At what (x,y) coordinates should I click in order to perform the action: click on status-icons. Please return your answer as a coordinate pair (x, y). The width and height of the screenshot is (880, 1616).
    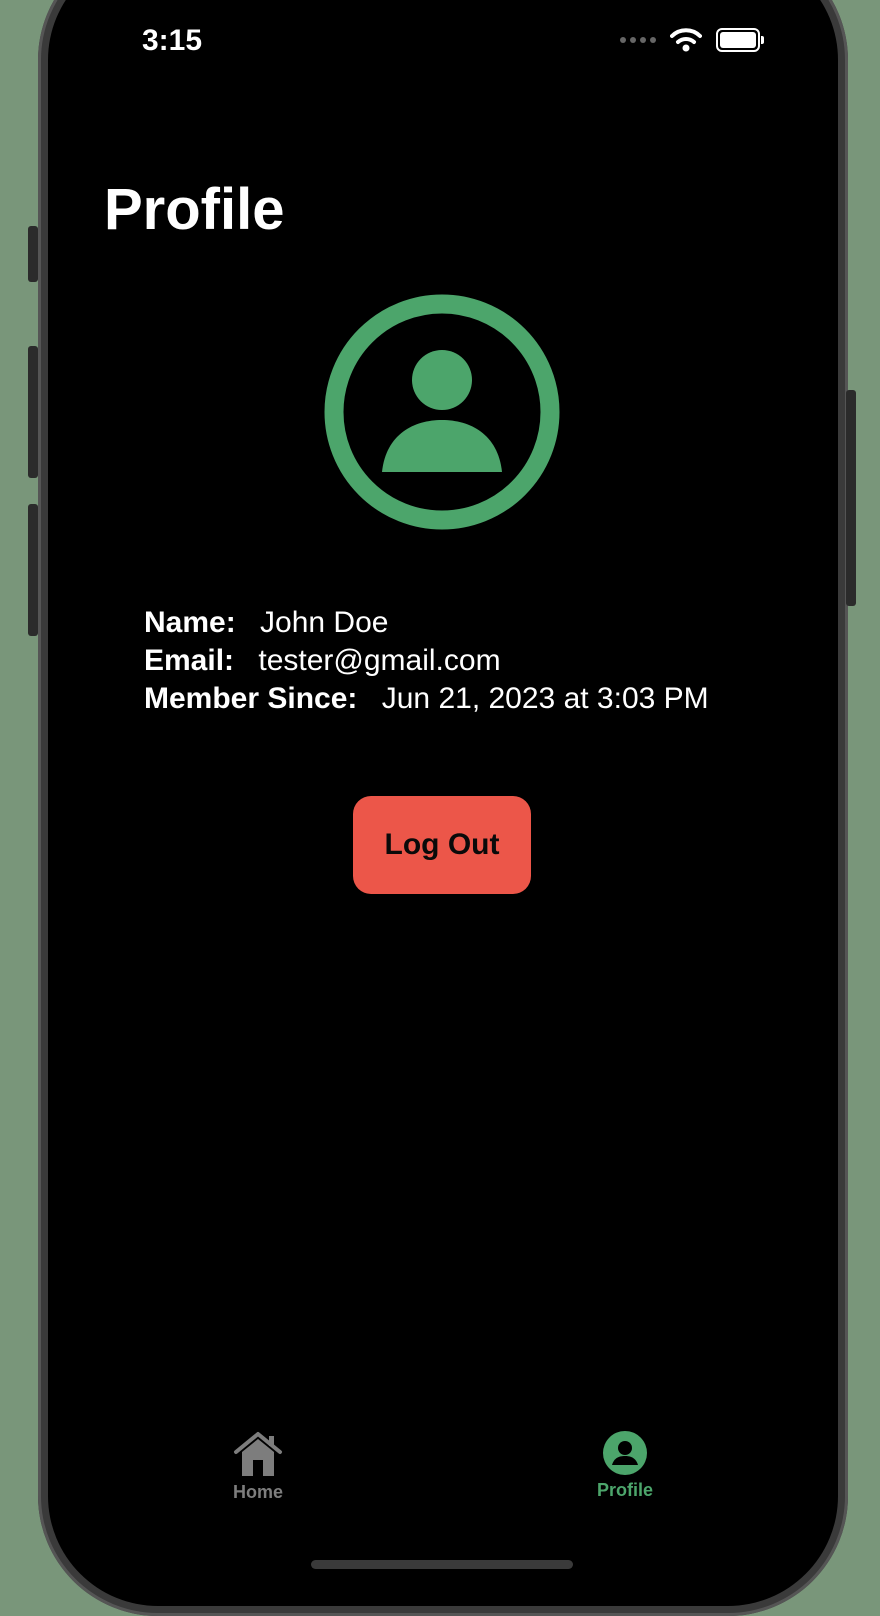
    Looking at the image, I should click on (692, 40).